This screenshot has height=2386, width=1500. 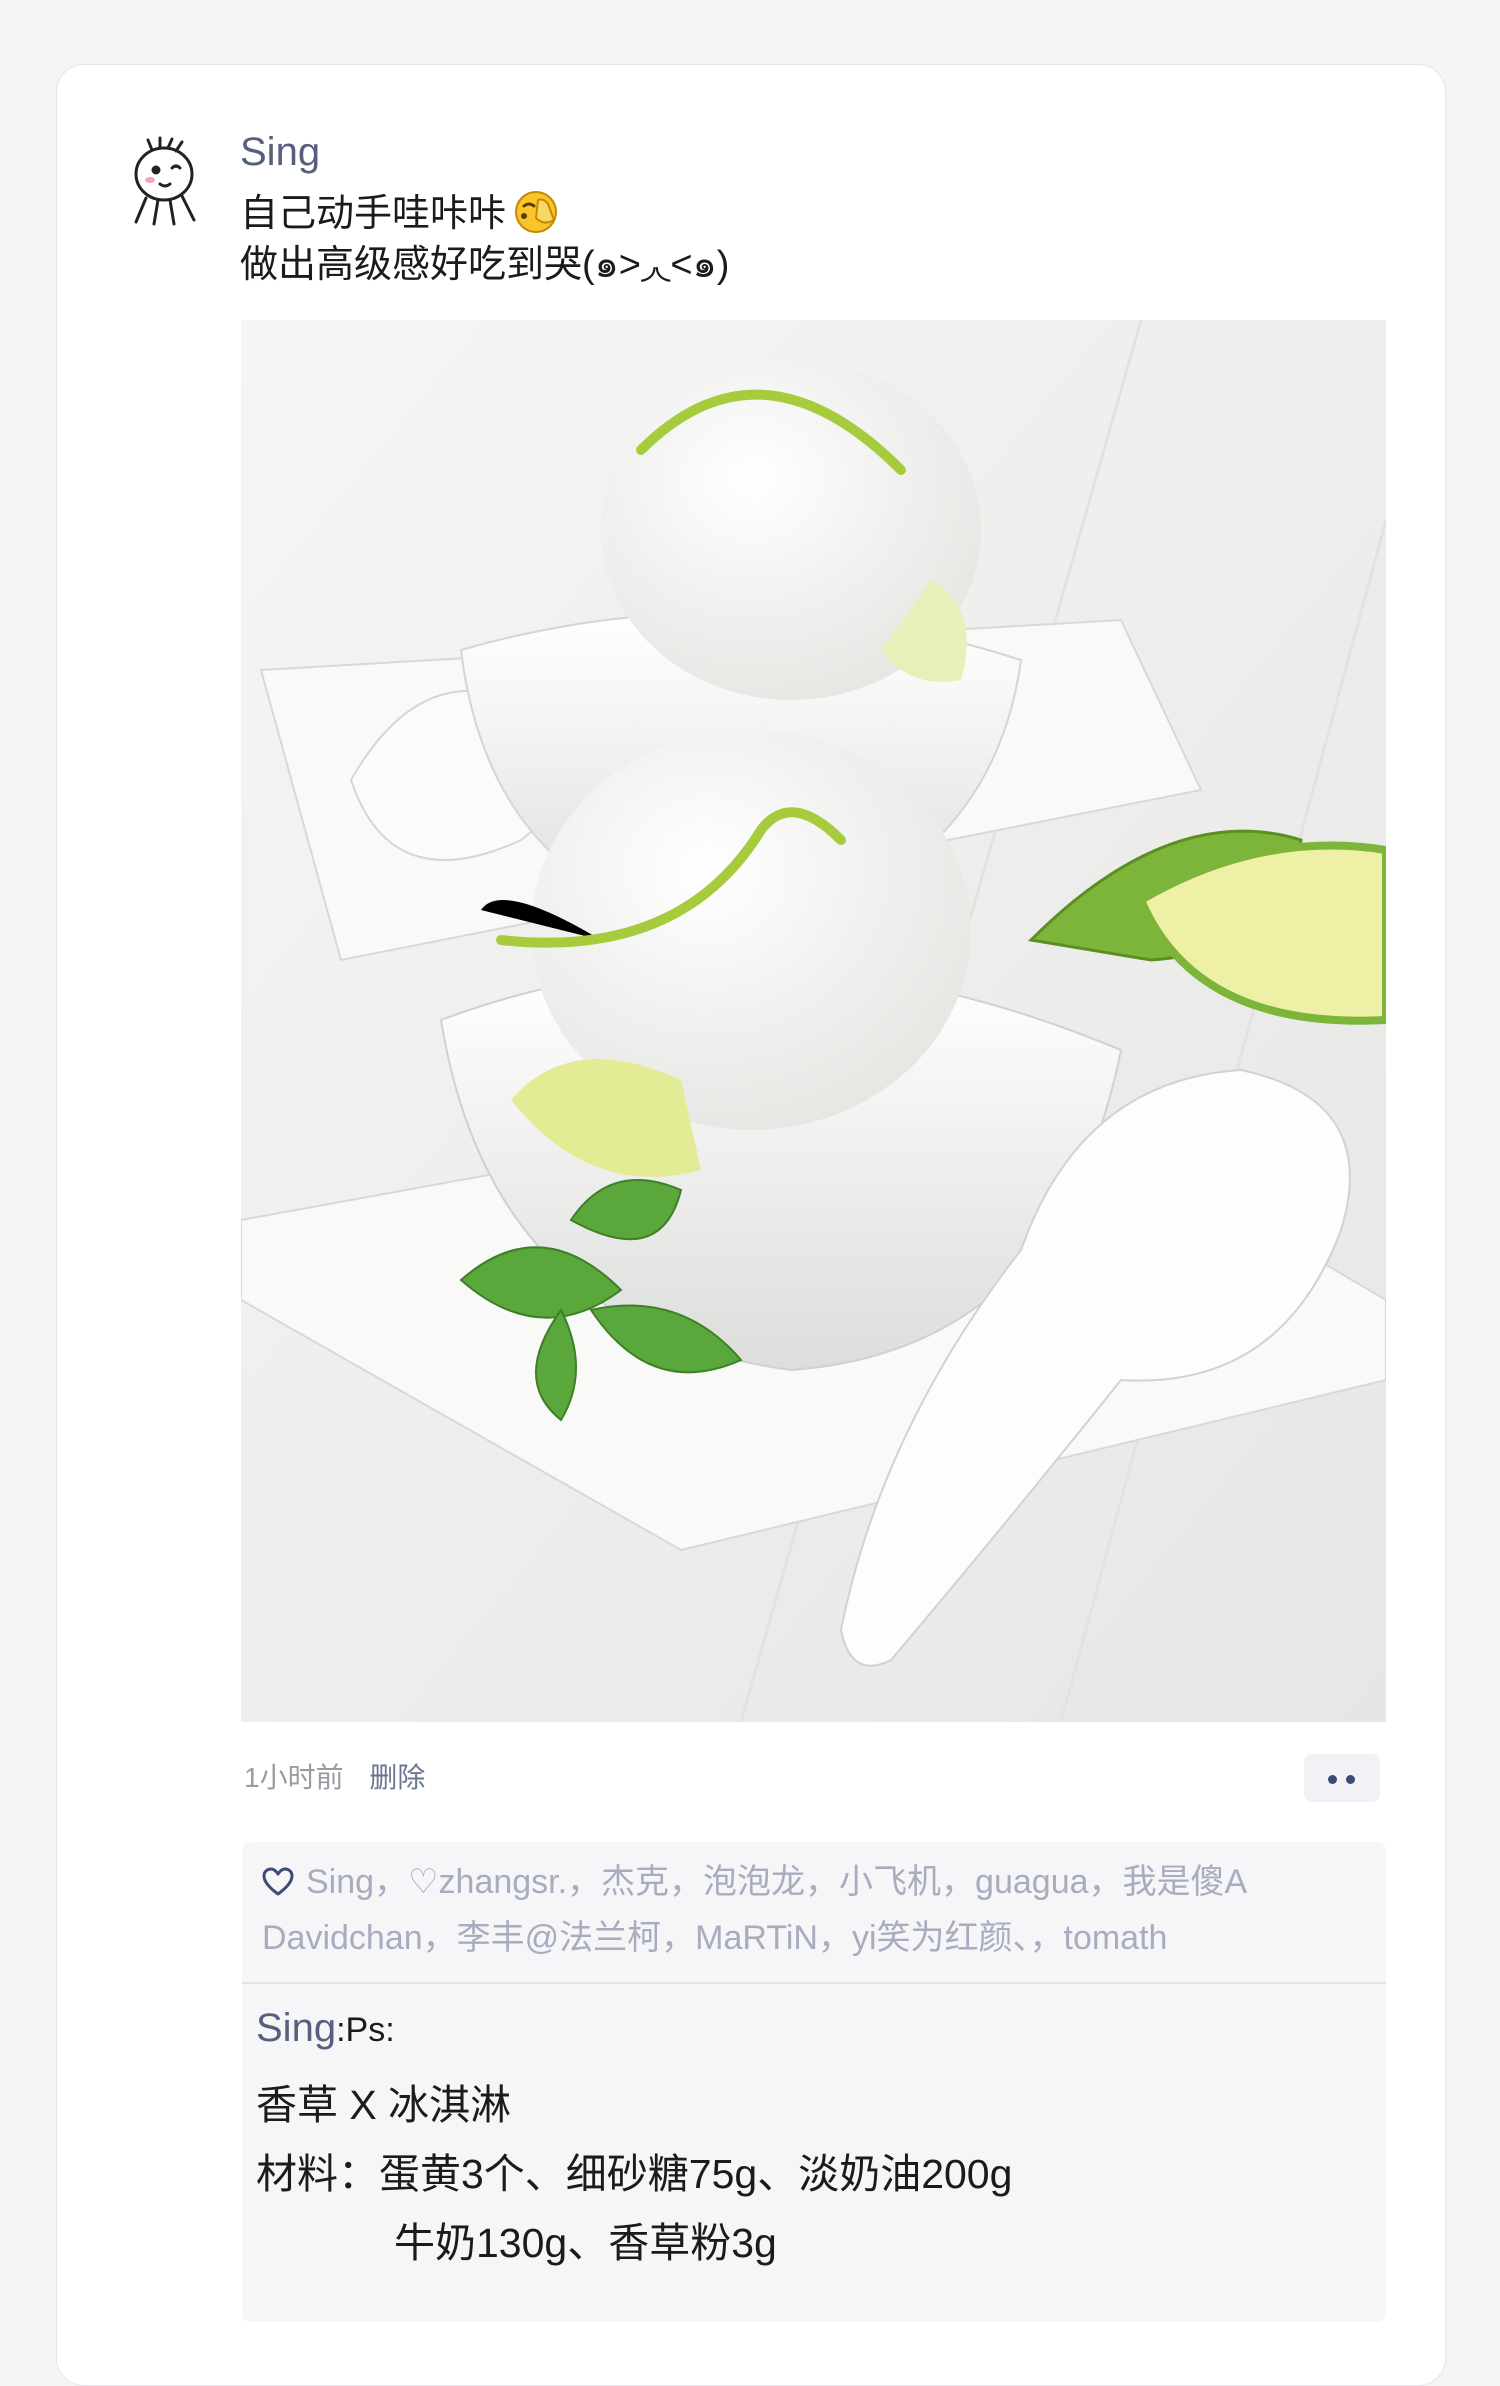 I want to click on likes-line1: Sing，♡zhangsr.，杰克，泡泡龙，小飞机，guagua，我是傻A, so click(x=776, y=1882).